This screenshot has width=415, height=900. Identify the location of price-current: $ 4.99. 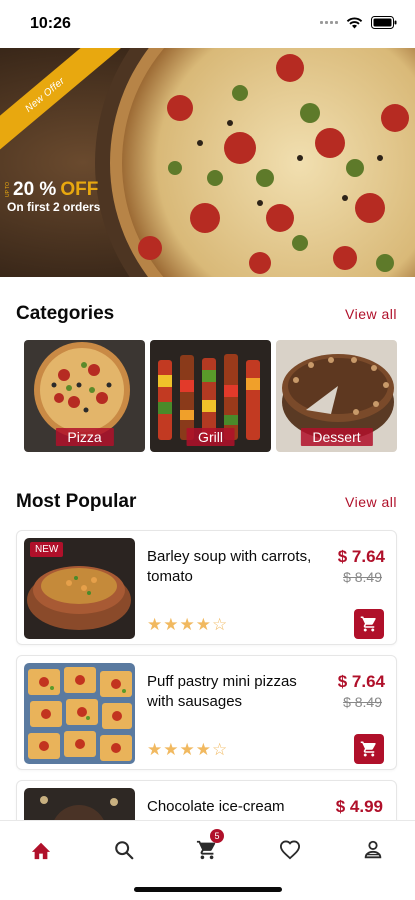
(359, 806).